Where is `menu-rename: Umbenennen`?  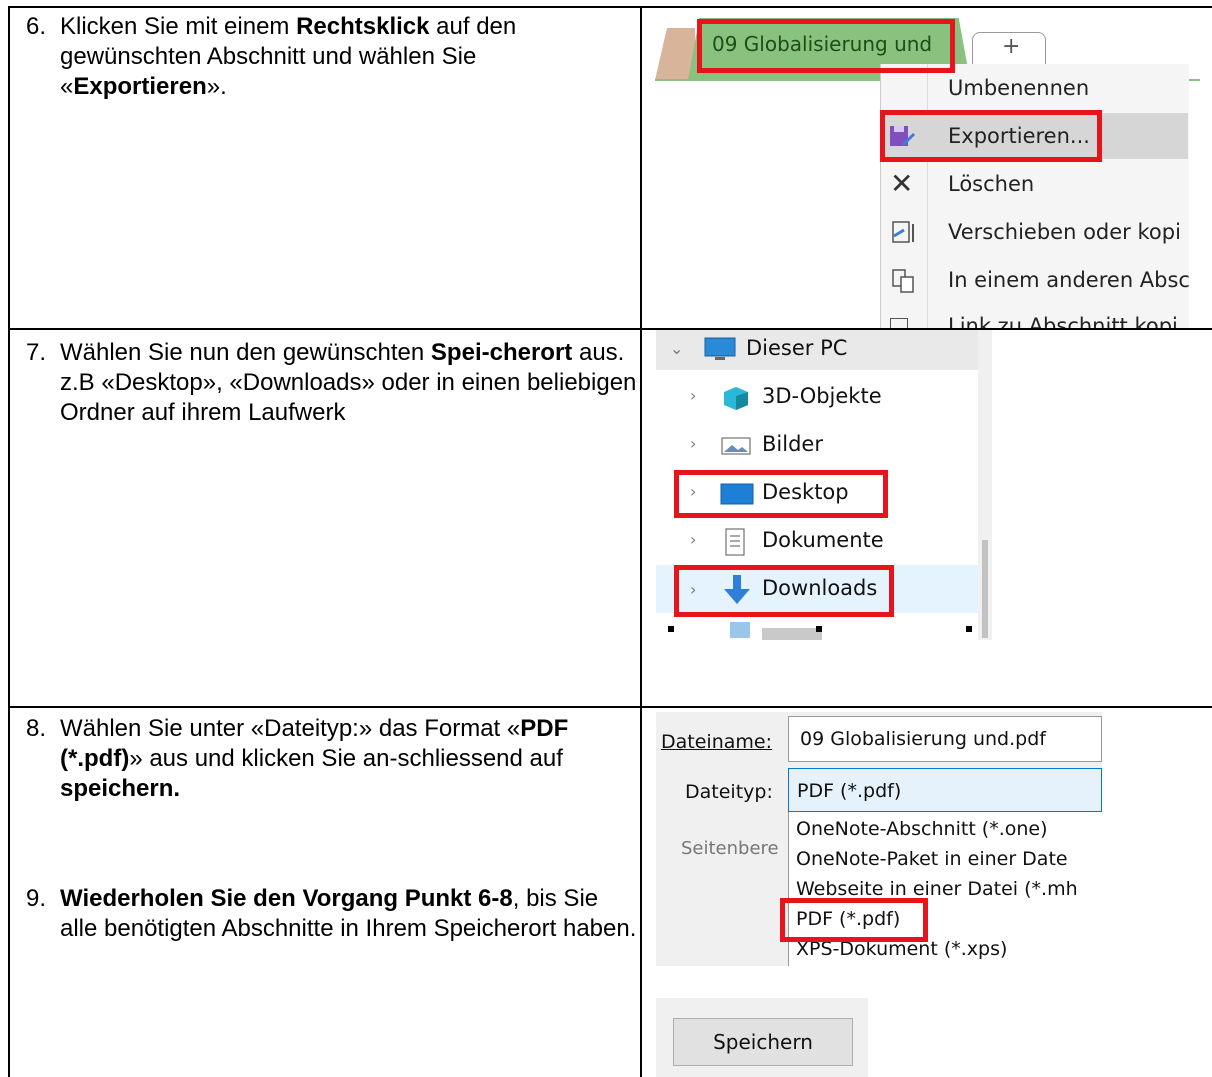
menu-rename: Umbenennen is located at coordinates (1018, 88).